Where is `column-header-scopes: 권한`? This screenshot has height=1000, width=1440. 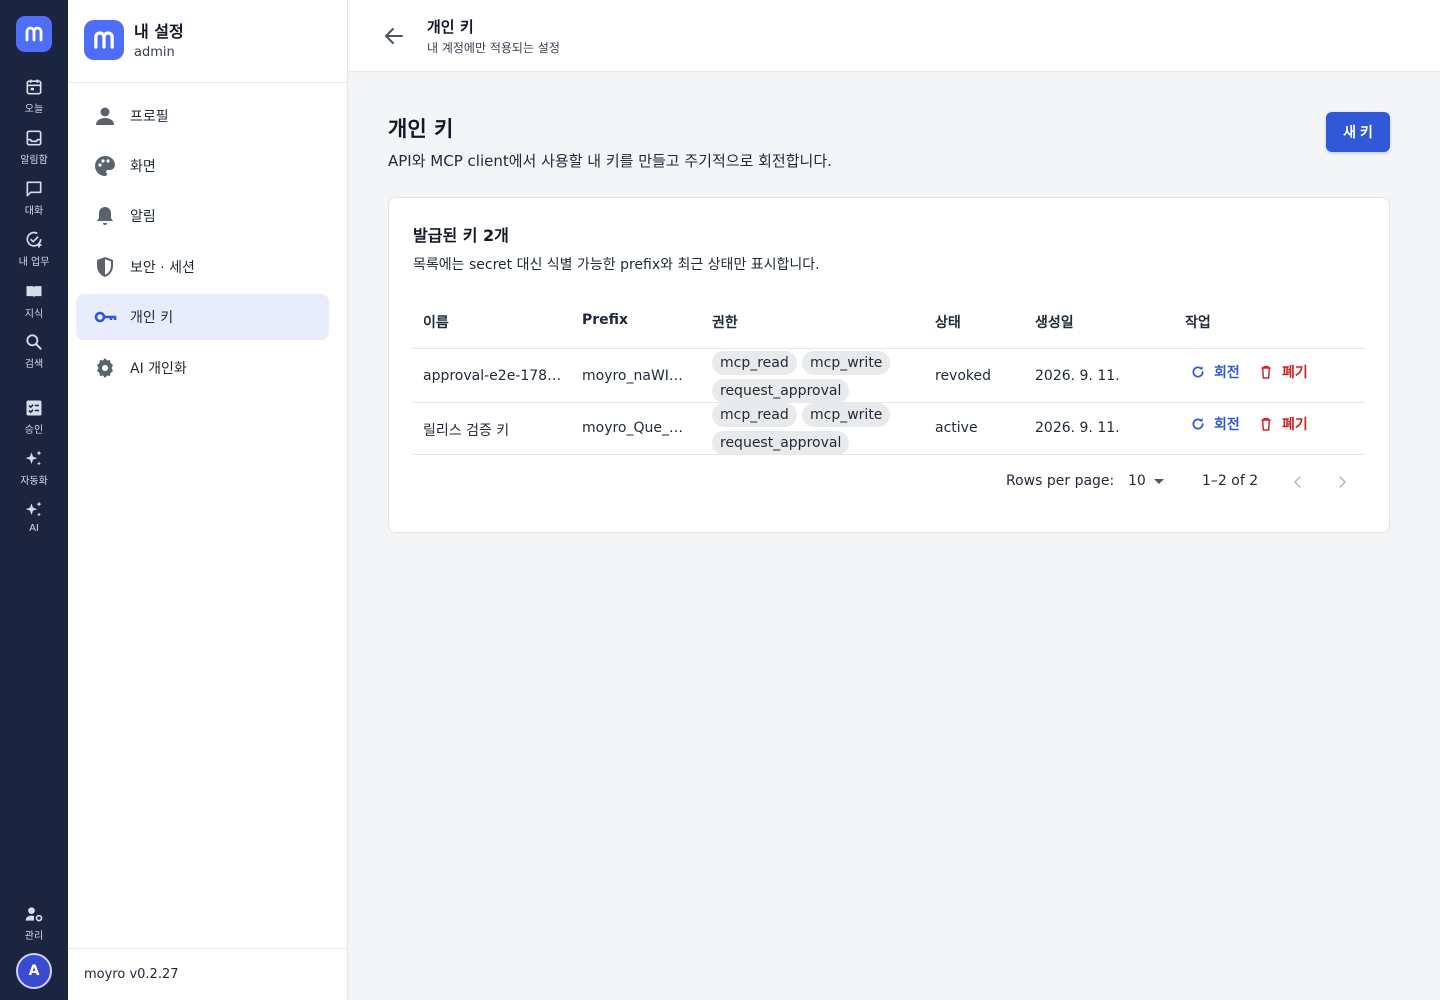
column-header-scopes: 권한 is located at coordinates (725, 322).